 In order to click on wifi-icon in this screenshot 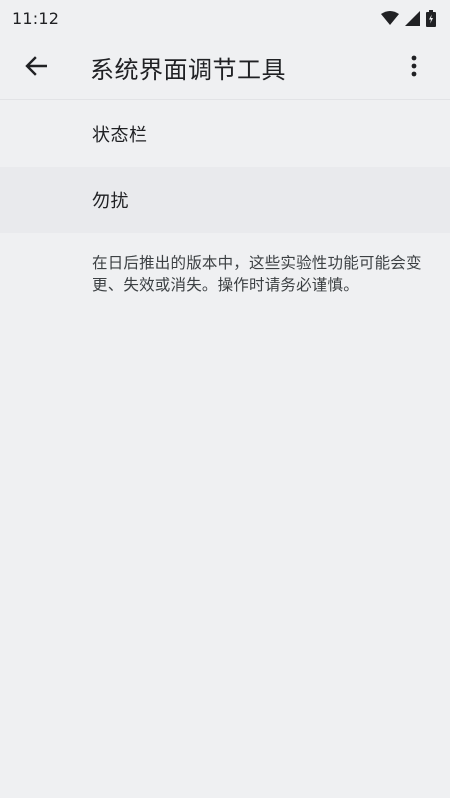, I will do `click(390, 18)`.